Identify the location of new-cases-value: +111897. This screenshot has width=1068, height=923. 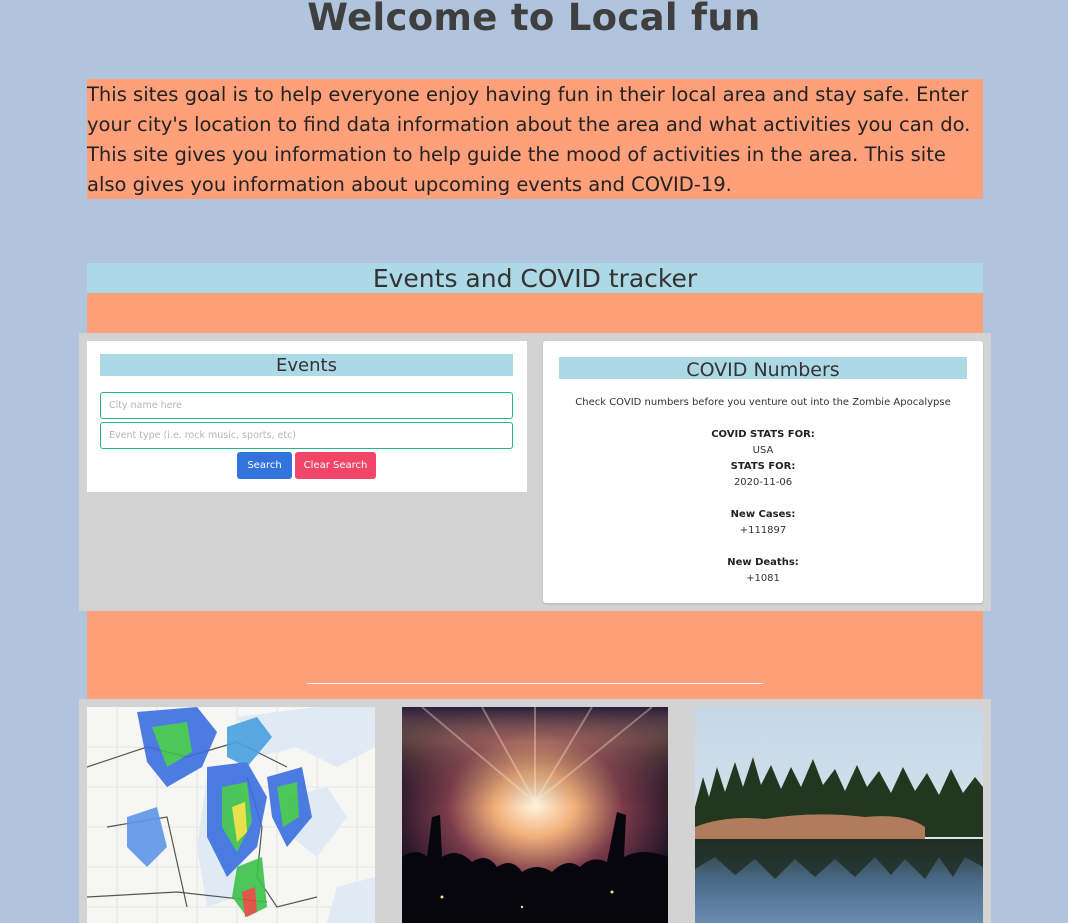
(763, 530).